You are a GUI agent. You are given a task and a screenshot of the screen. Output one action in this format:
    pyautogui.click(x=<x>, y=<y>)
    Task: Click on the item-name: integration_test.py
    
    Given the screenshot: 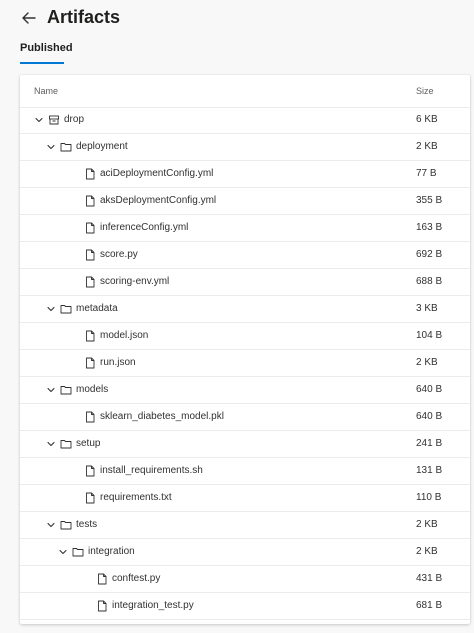 What is the action you would take?
    pyautogui.click(x=153, y=605)
    